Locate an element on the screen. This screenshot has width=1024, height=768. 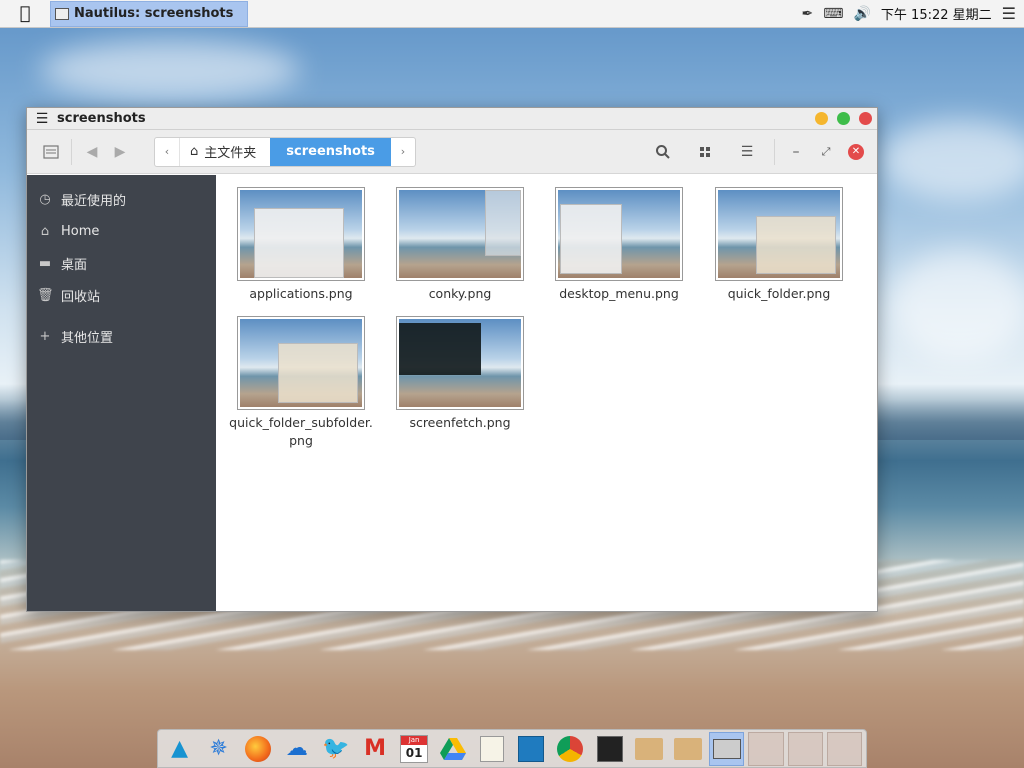
sidebar-item-recent: ◷ 最近使用的 is located at coordinates (121, 199).